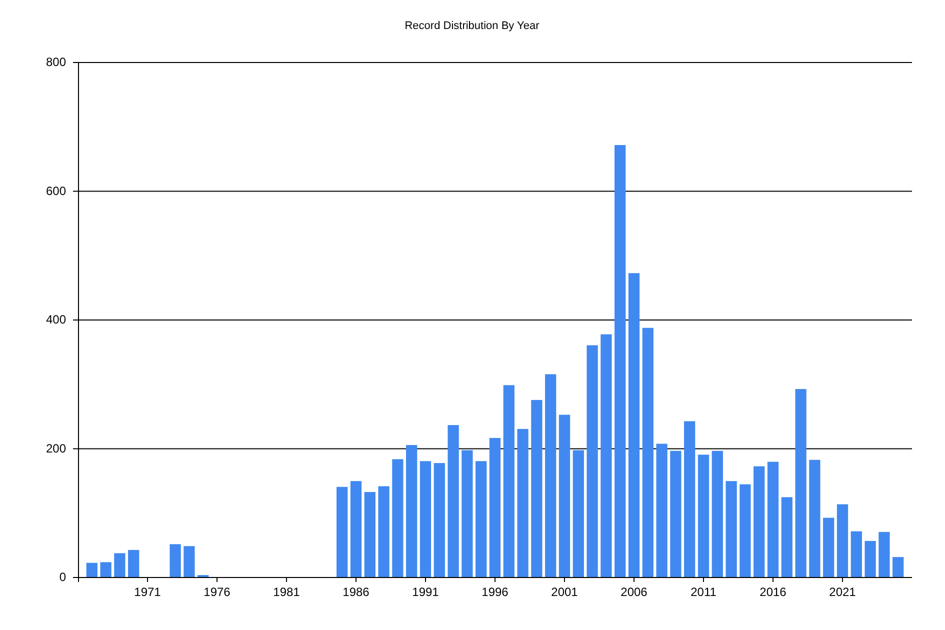 The height and width of the screenshot is (630, 945). I want to click on y-tick-label: 400, so click(56, 319).